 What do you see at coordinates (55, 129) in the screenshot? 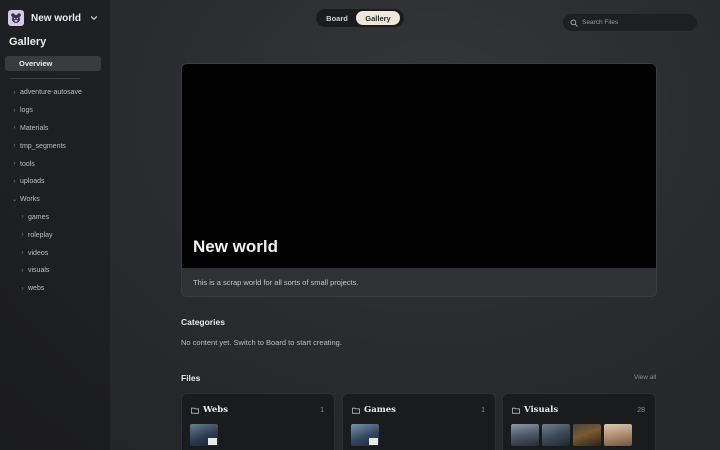
I see `sidebar-item-materials: › Materials` at bounding box center [55, 129].